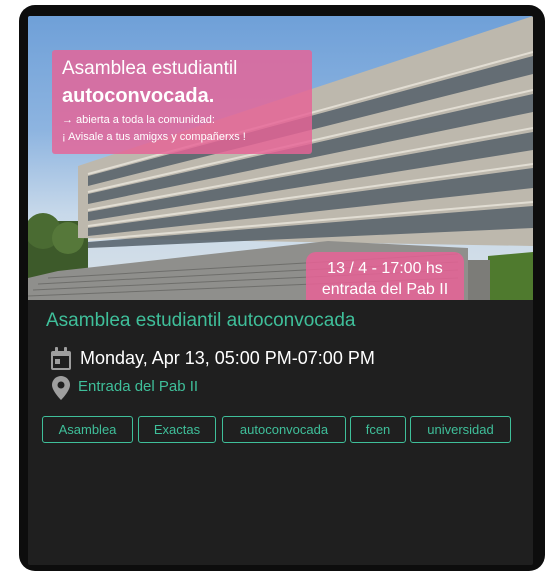 The width and height of the screenshot is (551, 576). What do you see at coordinates (150, 68) in the screenshot?
I see `poster-line-1: Asamblea estudiantil` at bounding box center [150, 68].